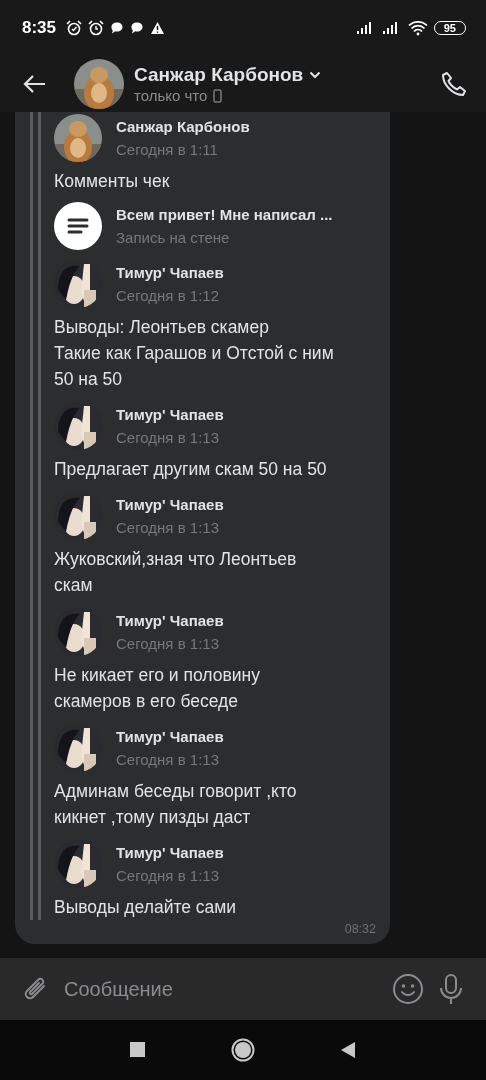  I want to click on wifi-icon, so click(417, 28).